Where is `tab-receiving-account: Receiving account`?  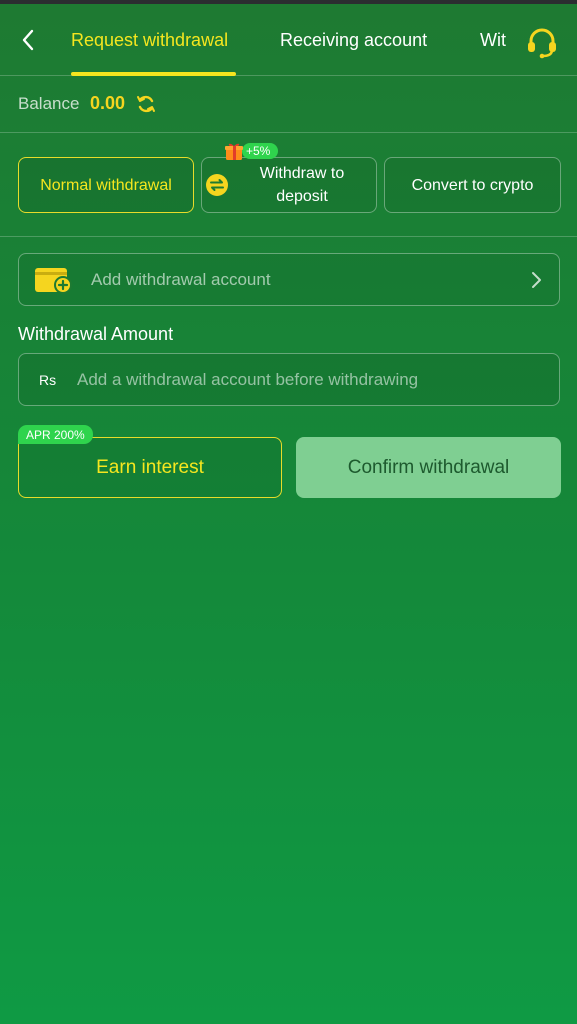
tab-receiving-account: Receiving account is located at coordinates (353, 40).